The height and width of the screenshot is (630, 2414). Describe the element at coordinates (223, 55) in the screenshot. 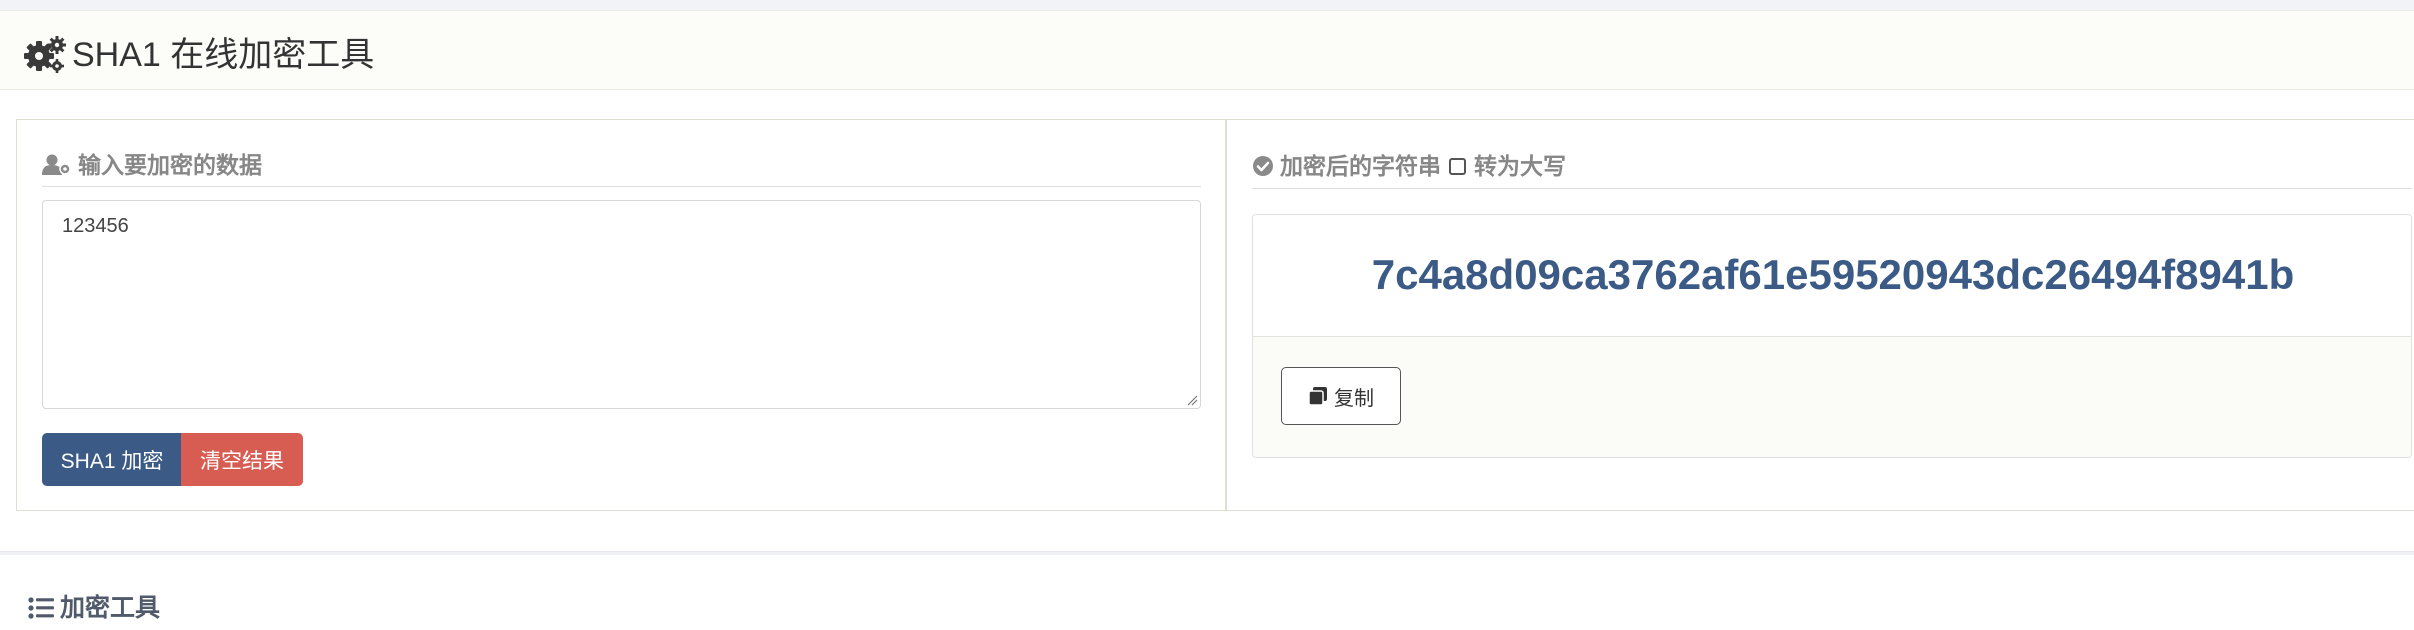

I see `page-title: SHA1 在线加密工具` at that location.